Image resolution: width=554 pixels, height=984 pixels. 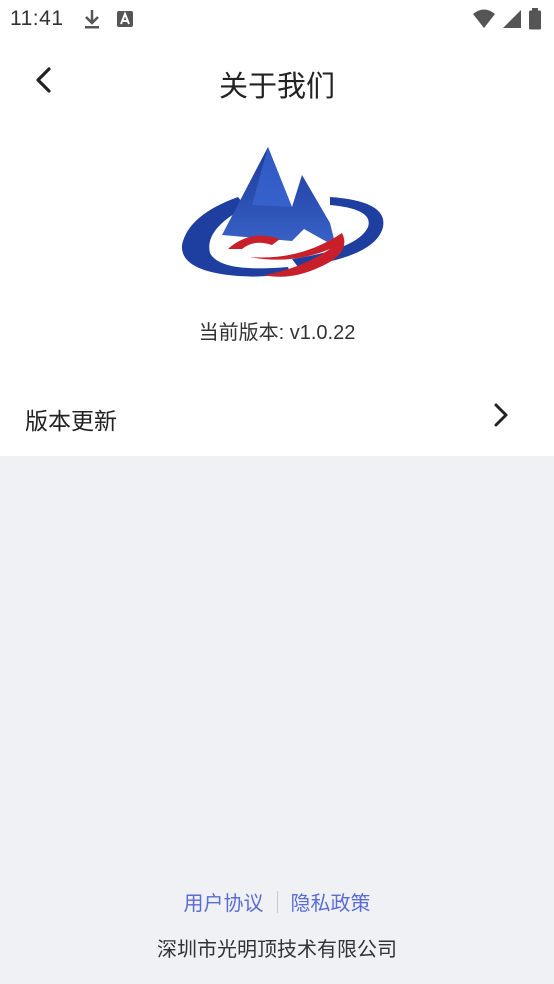 What do you see at coordinates (501, 417) in the screenshot?
I see `chevron-right-icon` at bounding box center [501, 417].